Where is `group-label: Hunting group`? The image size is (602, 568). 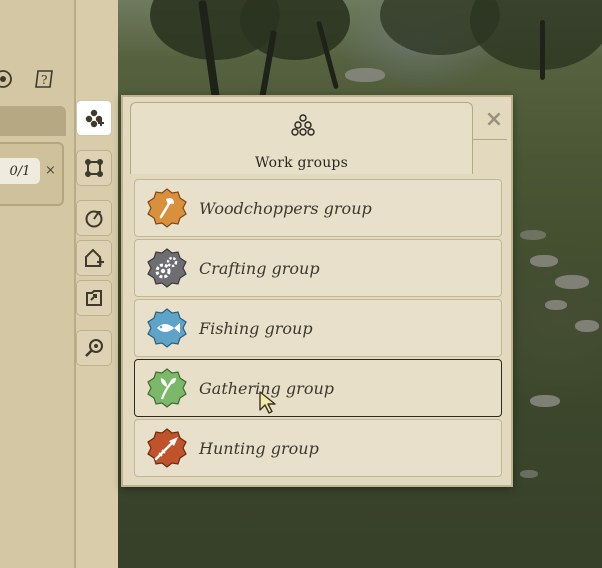 group-label: Hunting group is located at coordinates (259, 448).